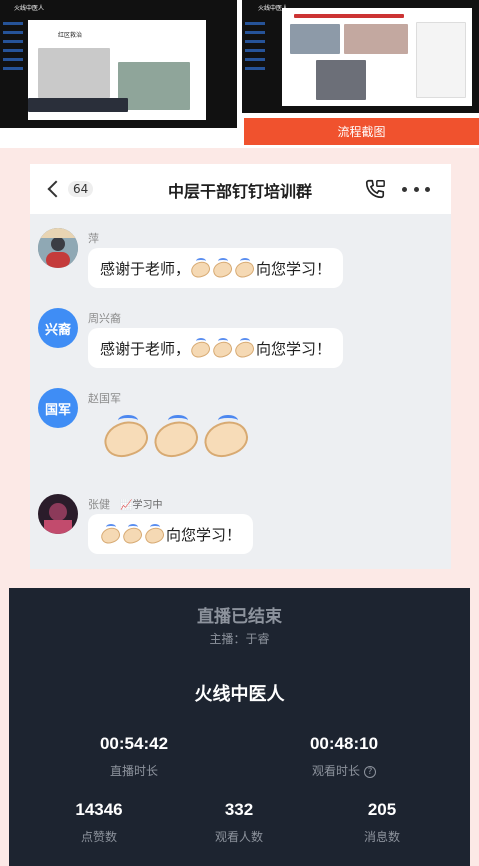 Image resolution: width=479 pixels, height=866 pixels. What do you see at coordinates (56, 189) in the screenshot?
I see `chevron-left-icon` at bounding box center [56, 189].